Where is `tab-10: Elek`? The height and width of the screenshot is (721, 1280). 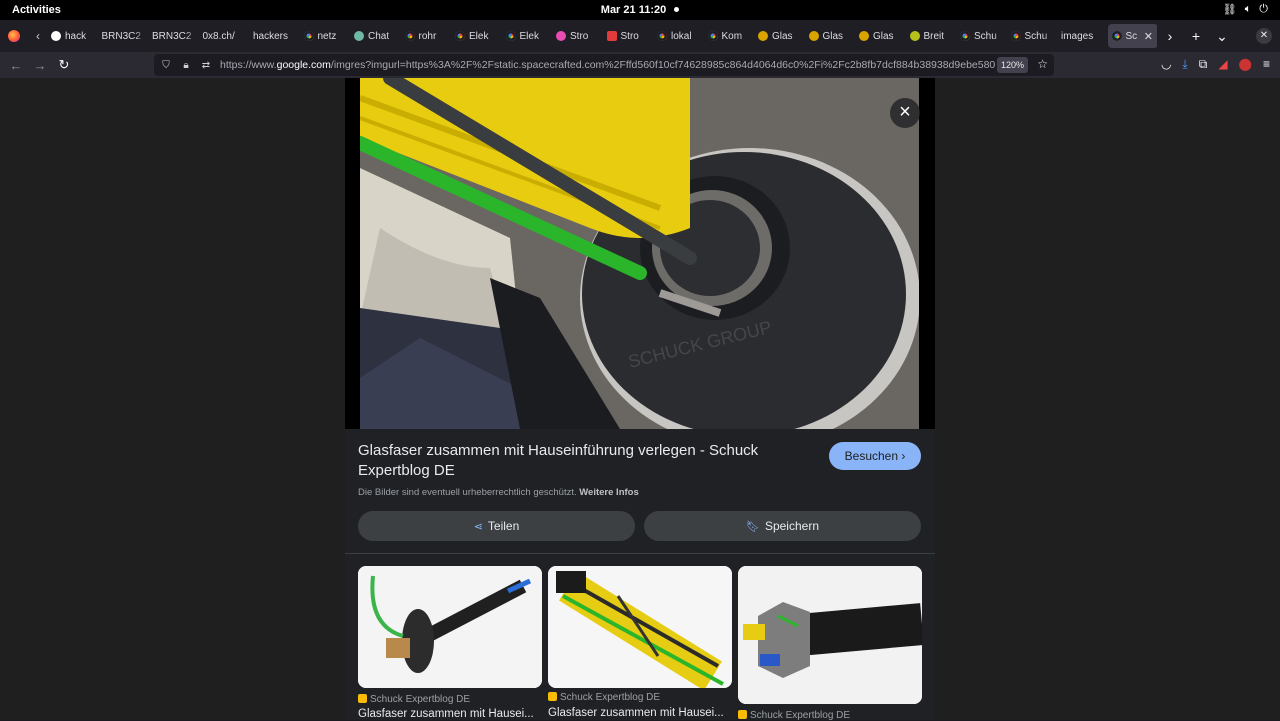 tab-10: Elek is located at coordinates (527, 36).